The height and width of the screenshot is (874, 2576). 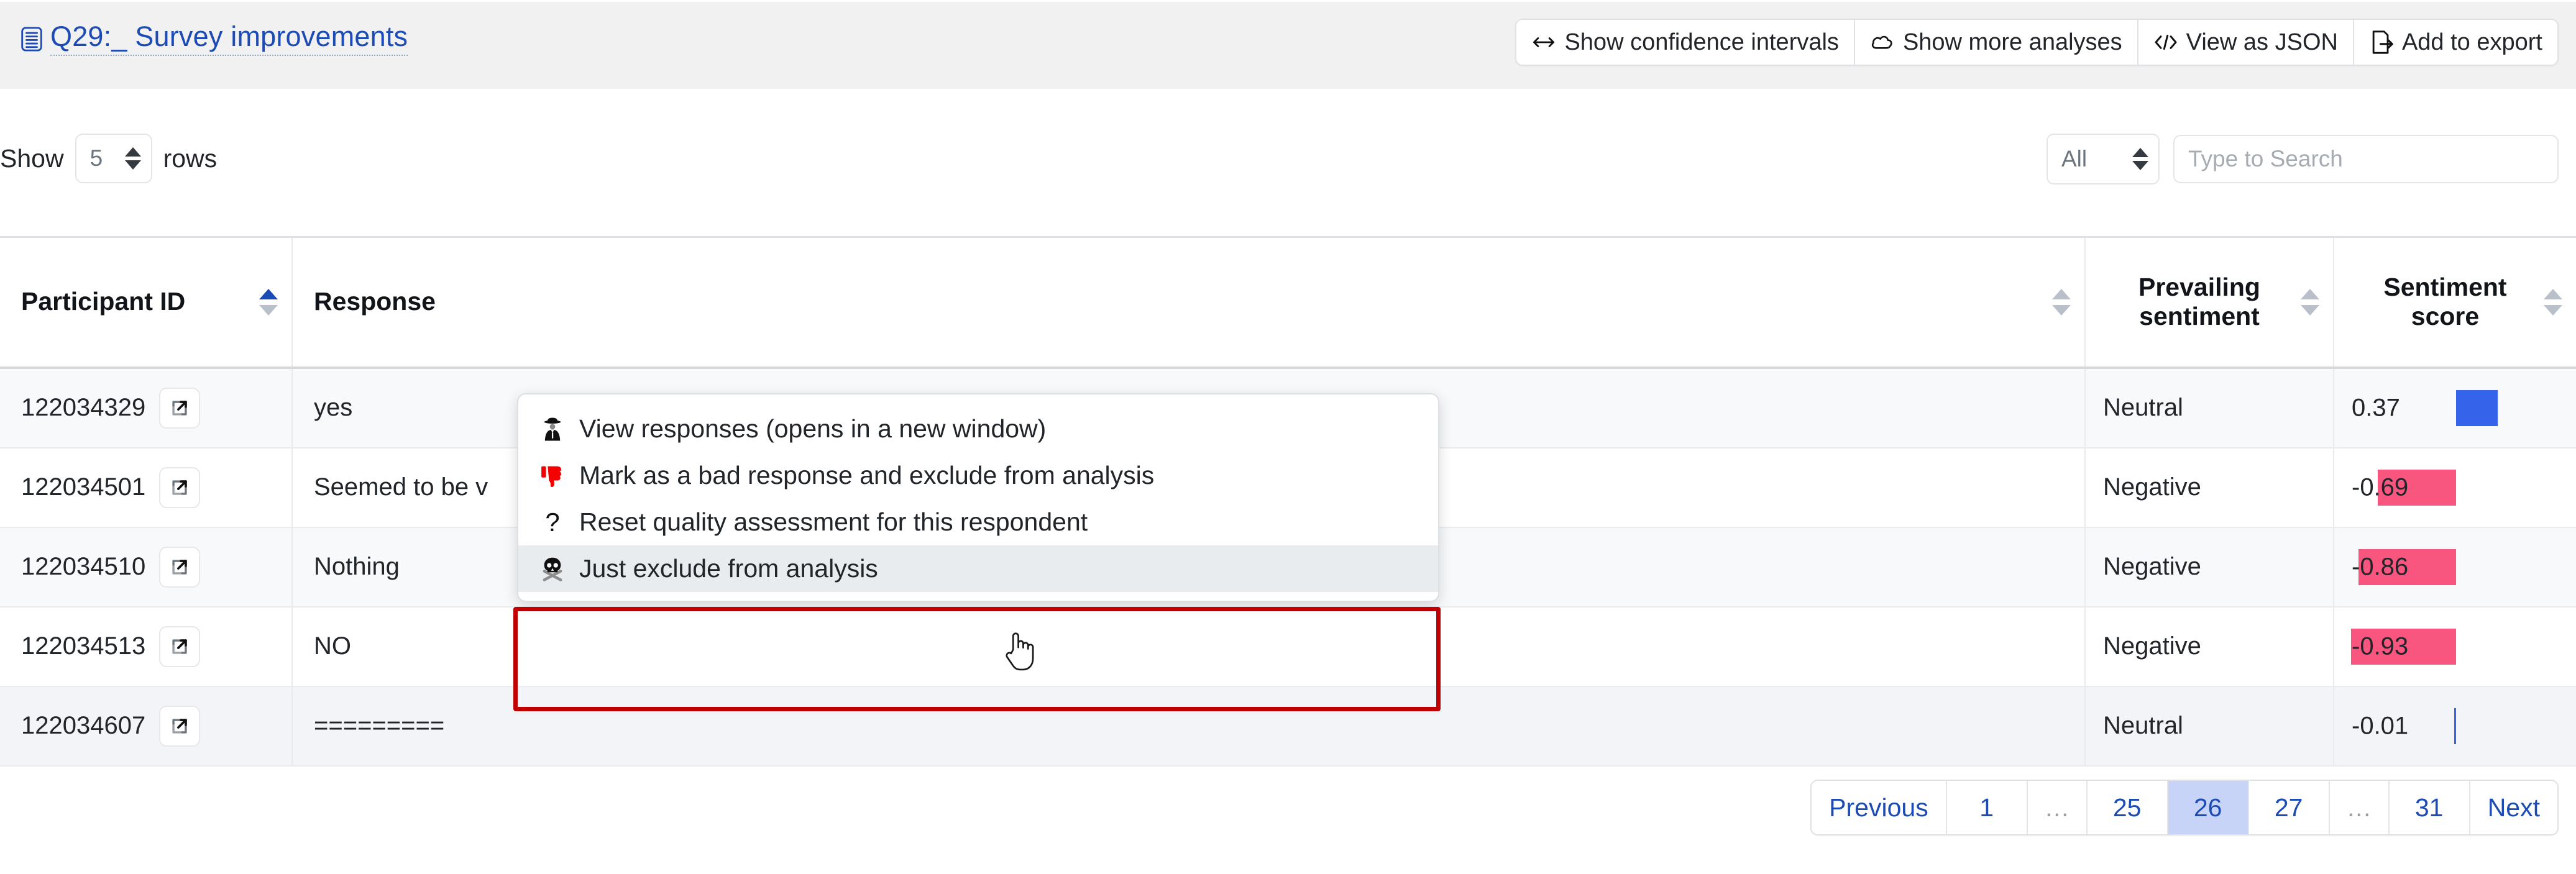 What do you see at coordinates (103, 301) in the screenshot?
I see `column-label-participant-id: Participant ID` at bounding box center [103, 301].